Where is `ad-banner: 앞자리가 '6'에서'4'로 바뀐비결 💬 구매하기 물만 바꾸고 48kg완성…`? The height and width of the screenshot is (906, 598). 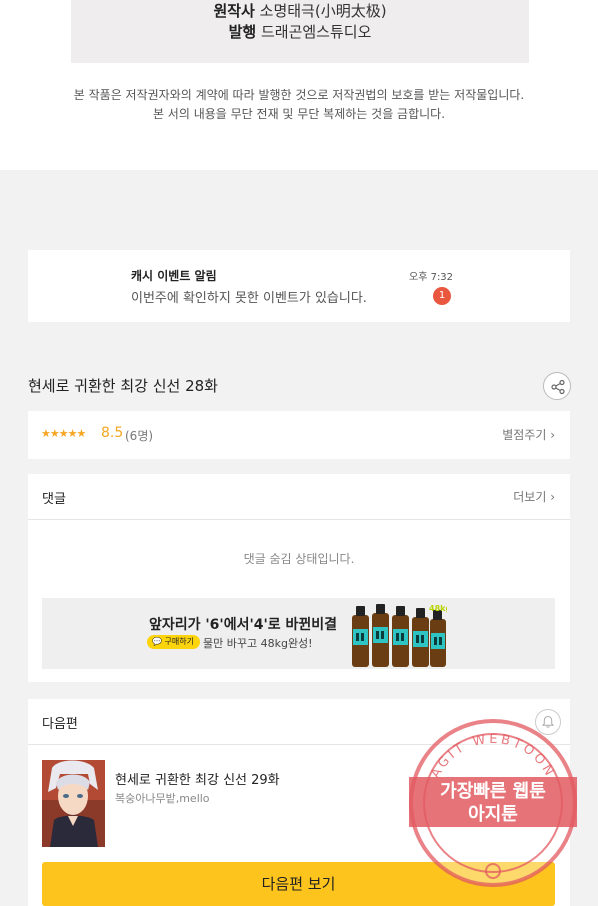 ad-banner: 앞자리가 '6'에서'4'로 바뀐비결 💬 구매하기 물만 바꾸고 48kg완성… is located at coordinates (298, 633).